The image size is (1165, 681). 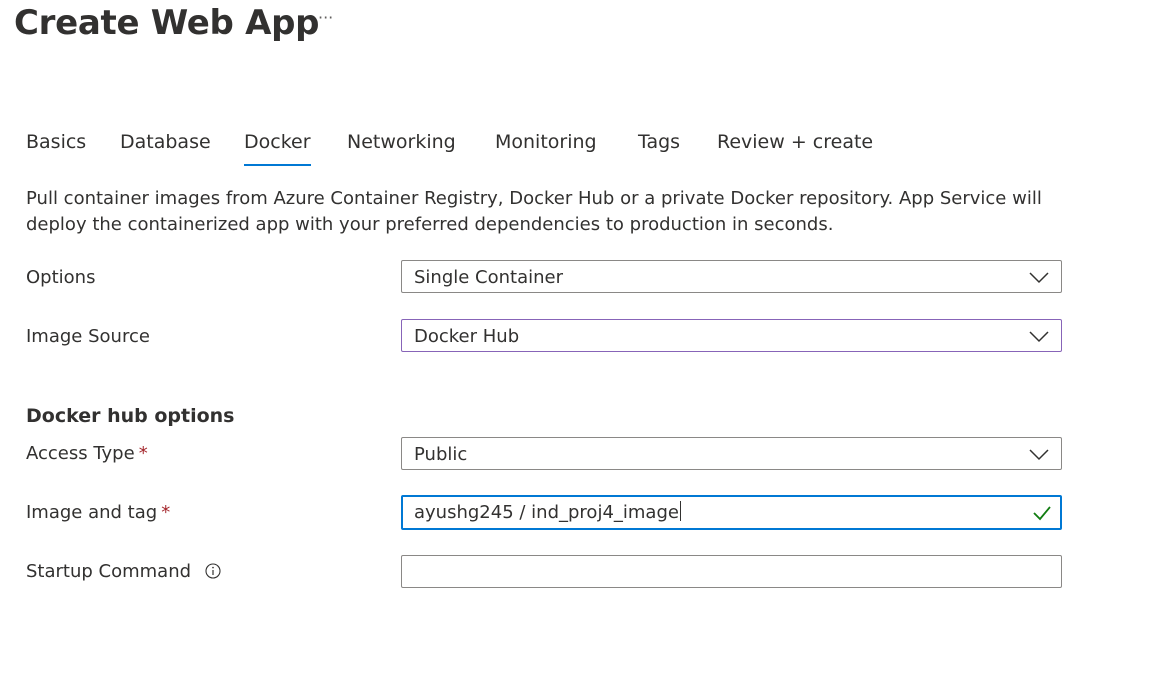 I want to click on access-type-label-text: Access Type, so click(x=80, y=453).